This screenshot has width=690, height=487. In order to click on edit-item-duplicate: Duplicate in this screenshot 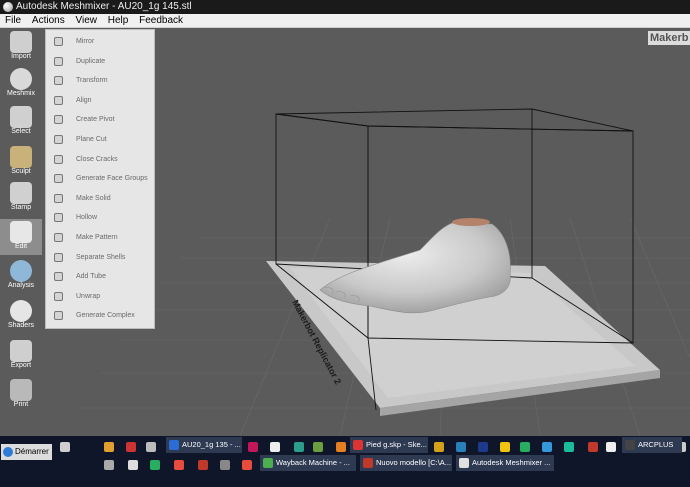, I will do `click(100, 61)`.